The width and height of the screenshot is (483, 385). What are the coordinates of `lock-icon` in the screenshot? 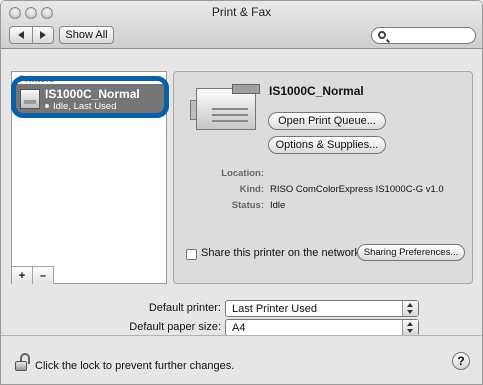 It's located at (23, 362).